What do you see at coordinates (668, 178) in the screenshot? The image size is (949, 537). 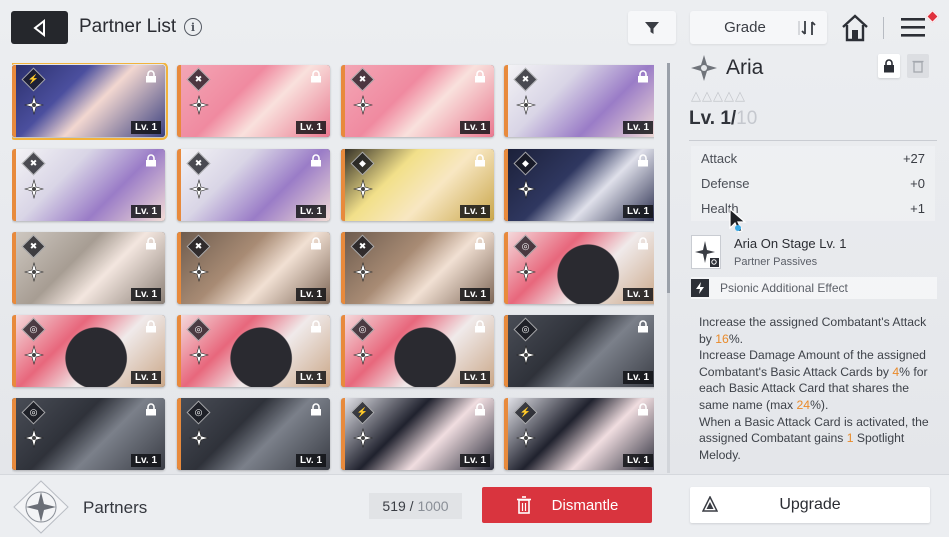 I see `grid-scrollbar-thumb` at bounding box center [668, 178].